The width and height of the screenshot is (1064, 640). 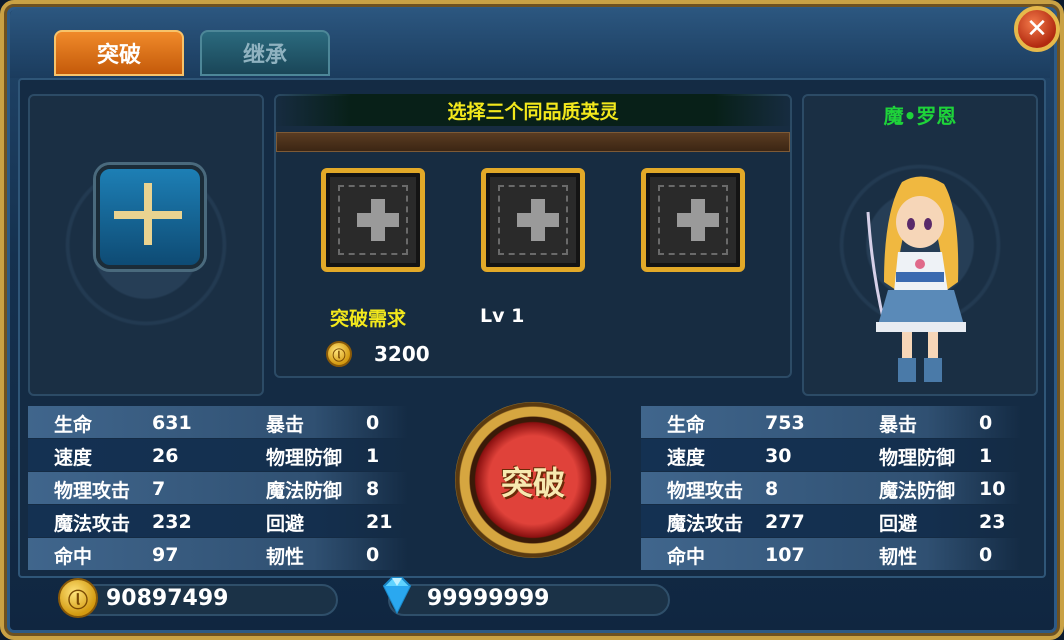 What do you see at coordinates (785, 522) in the screenshot?
I see `stat-value: 277` at bounding box center [785, 522].